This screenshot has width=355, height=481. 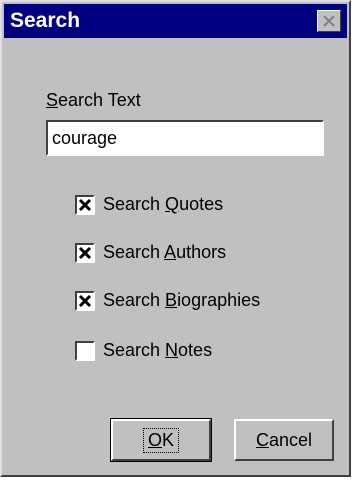 I want to click on search-authors-checkbox: Search Authors, so click(x=150, y=252).